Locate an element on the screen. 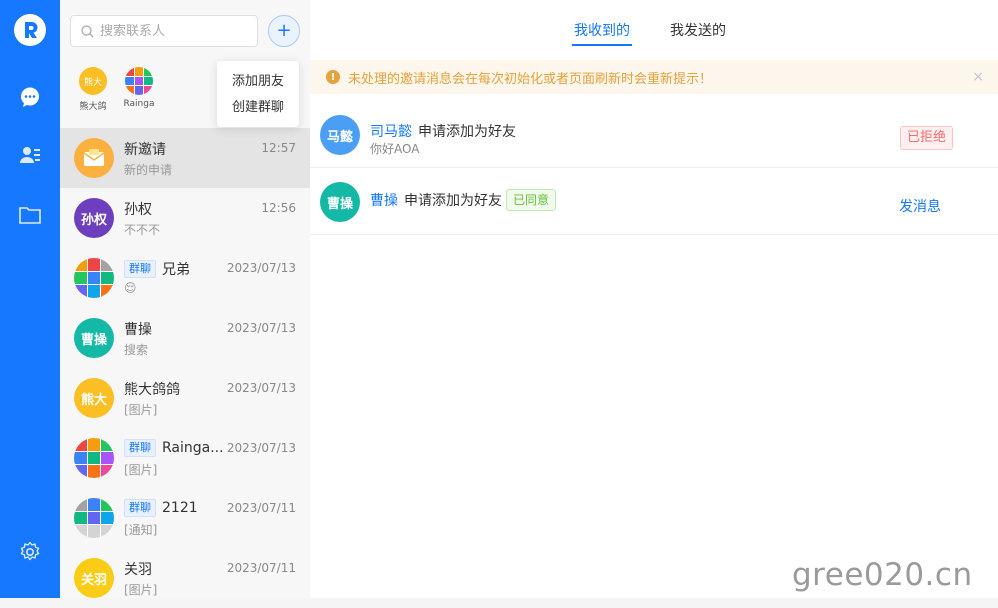 The image size is (998, 608). list-item: 孙权 孙权 12:56 不不不 is located at coordinates (185, 218).